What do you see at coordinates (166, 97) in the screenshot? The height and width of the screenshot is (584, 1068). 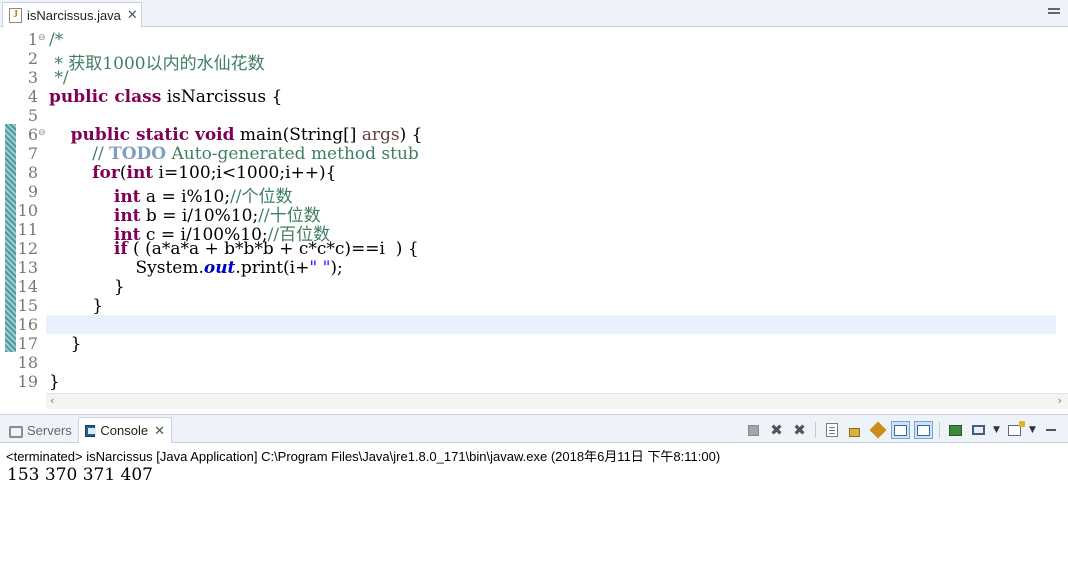 I see `code-line: public class isNarcissus {` at bounding box center [166, 97].